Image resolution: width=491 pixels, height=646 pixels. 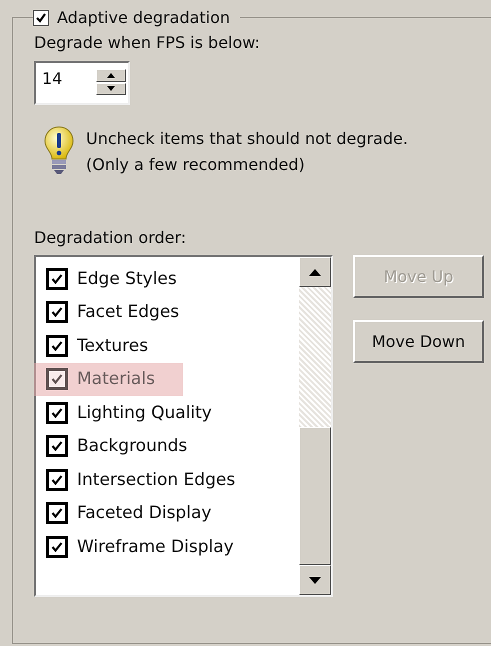 What do you see at coordinates (111, 88) in the screenshot?
I see `spin-down-icon` at bounding box center [111, 88].